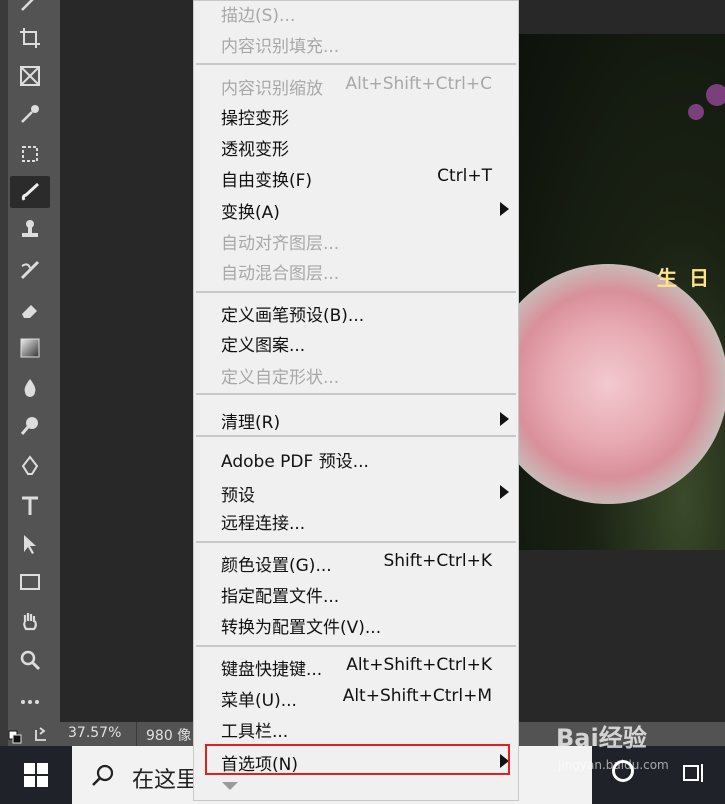  I want to click on menu-item-label: 预设, so click(238, 496).